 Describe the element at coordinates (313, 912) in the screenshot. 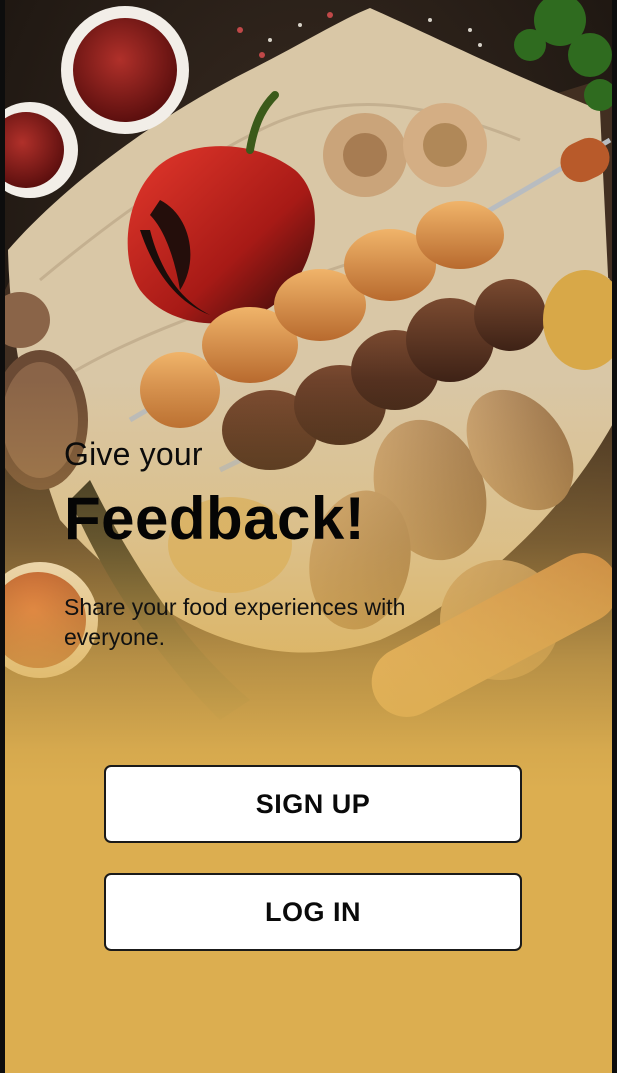

I see `log-in-button: LOG IN` at that location.